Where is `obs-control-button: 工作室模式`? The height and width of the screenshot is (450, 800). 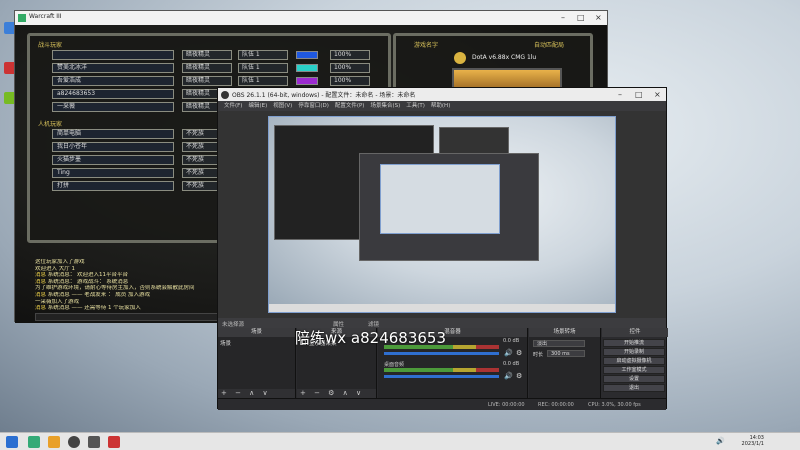
obs-control-button: 工作室模式 is located at coordinates (634, 370).